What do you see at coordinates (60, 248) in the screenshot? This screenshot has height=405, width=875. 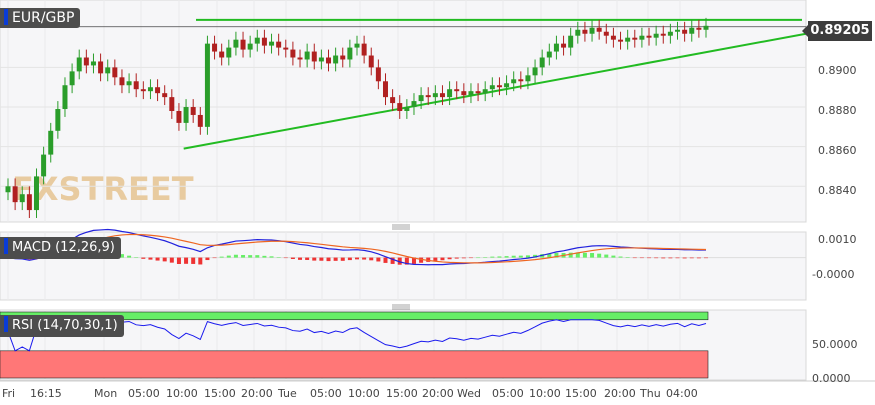 I see `macd-tag: MACD (12,26,9)` at bounding box center [60, 248].